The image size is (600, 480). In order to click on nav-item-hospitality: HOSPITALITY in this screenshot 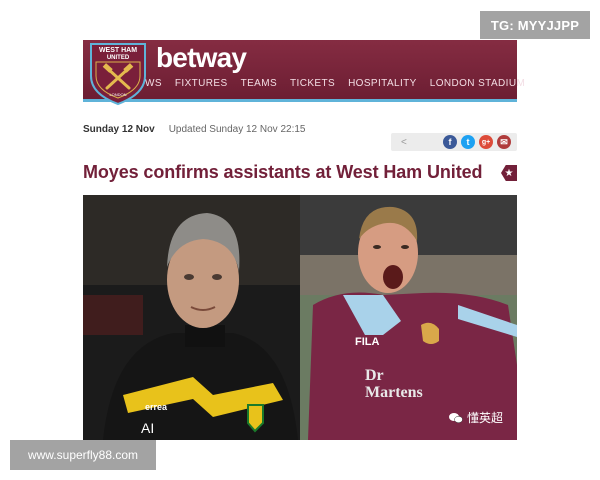, I will do `click(382, 86)`.